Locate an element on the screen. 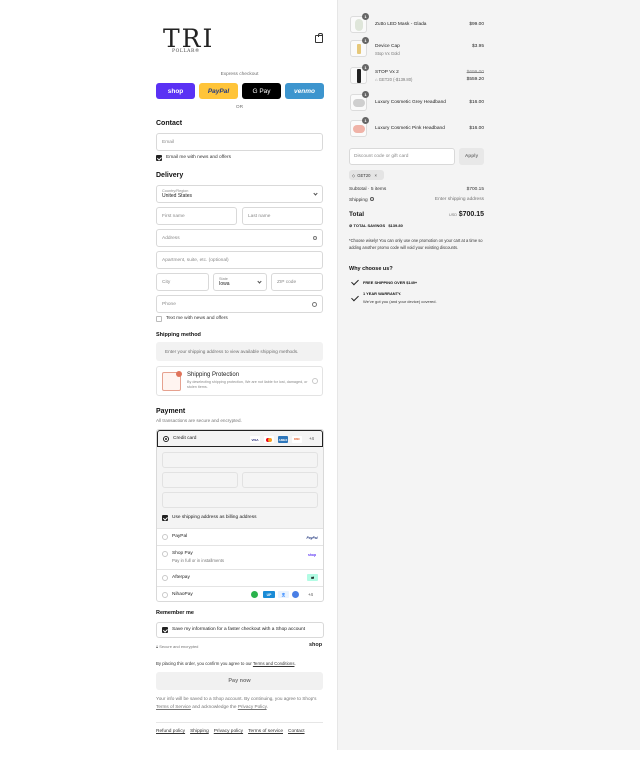  phone-placeholder: Phone is located at coordinates (169, 304).